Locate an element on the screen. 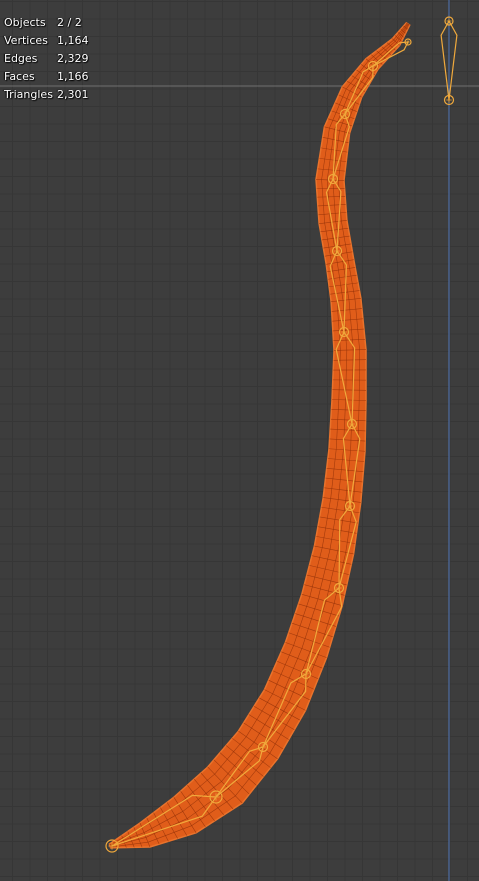  stat-label: Objects is located at coordinates (25, 22).